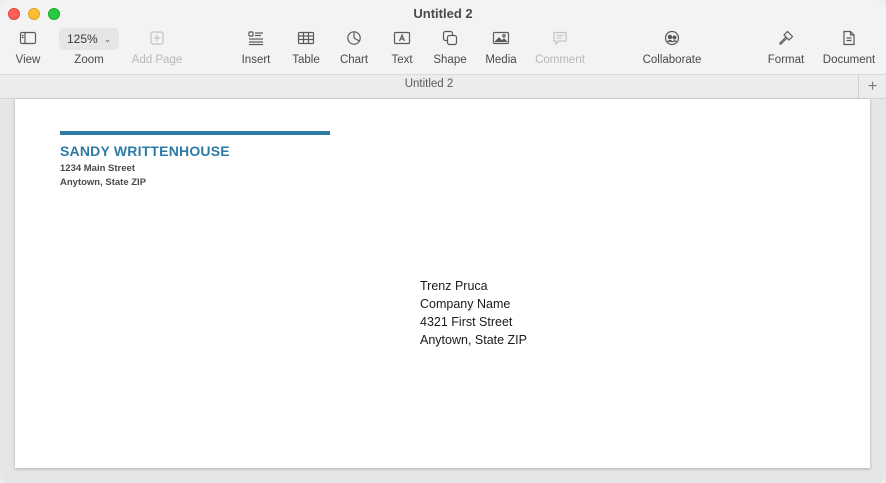 The image size is (886, 483). What do you see at coordinates (107, 38) in the screenshot?
I see `chevron-down-icon: ⌄` at bounding box center [107, 38].